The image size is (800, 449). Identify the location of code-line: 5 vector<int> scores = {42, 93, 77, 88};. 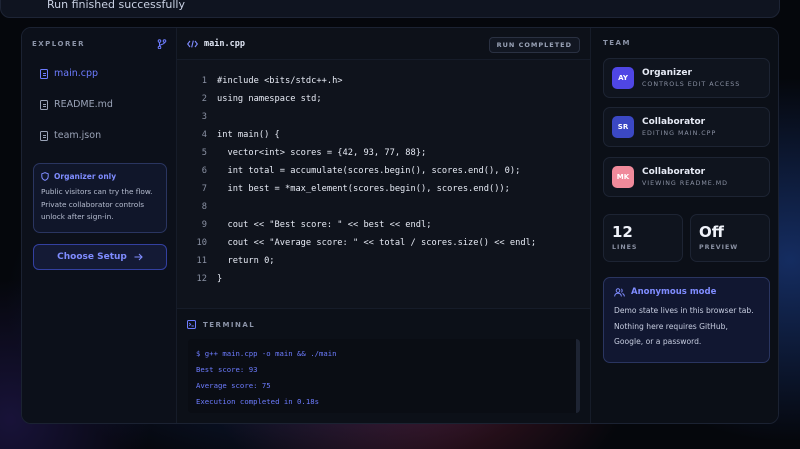
(383, 153).